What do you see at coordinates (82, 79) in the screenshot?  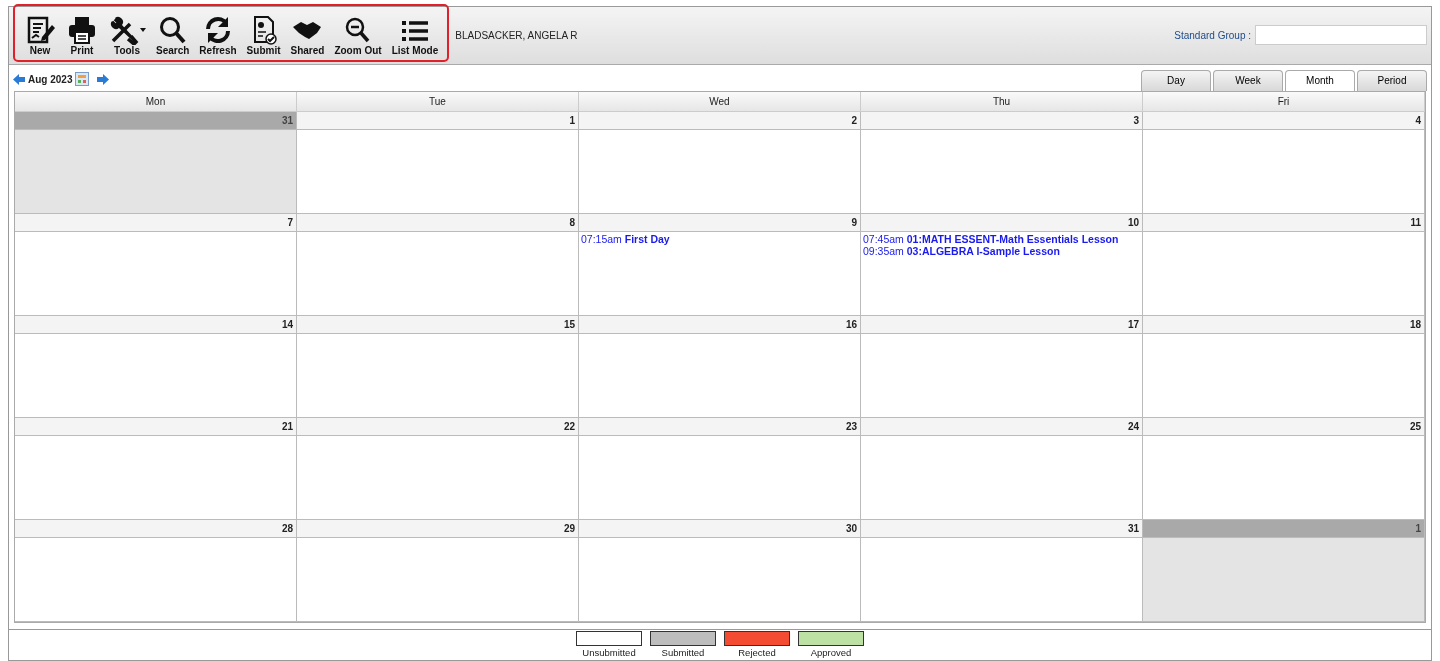 I see `calendar-icon` at bounding box center [82, 79].